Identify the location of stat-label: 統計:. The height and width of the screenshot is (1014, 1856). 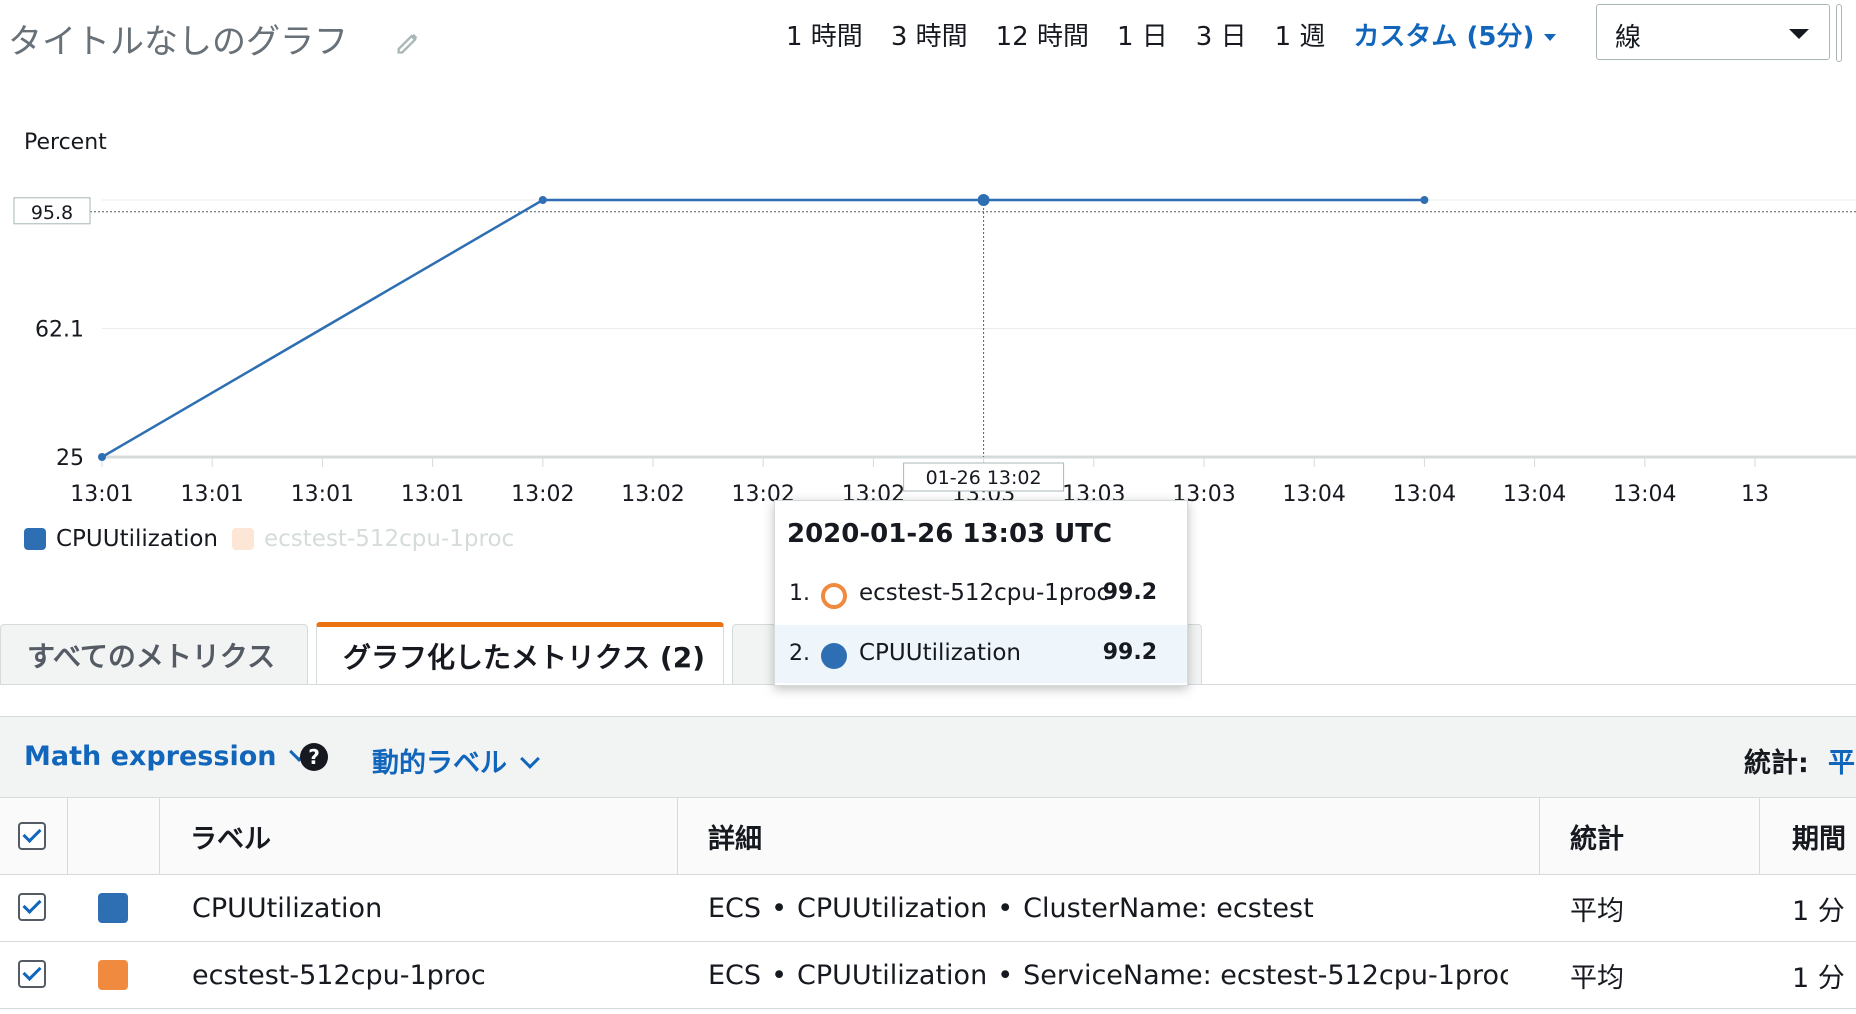
(1776, 763).